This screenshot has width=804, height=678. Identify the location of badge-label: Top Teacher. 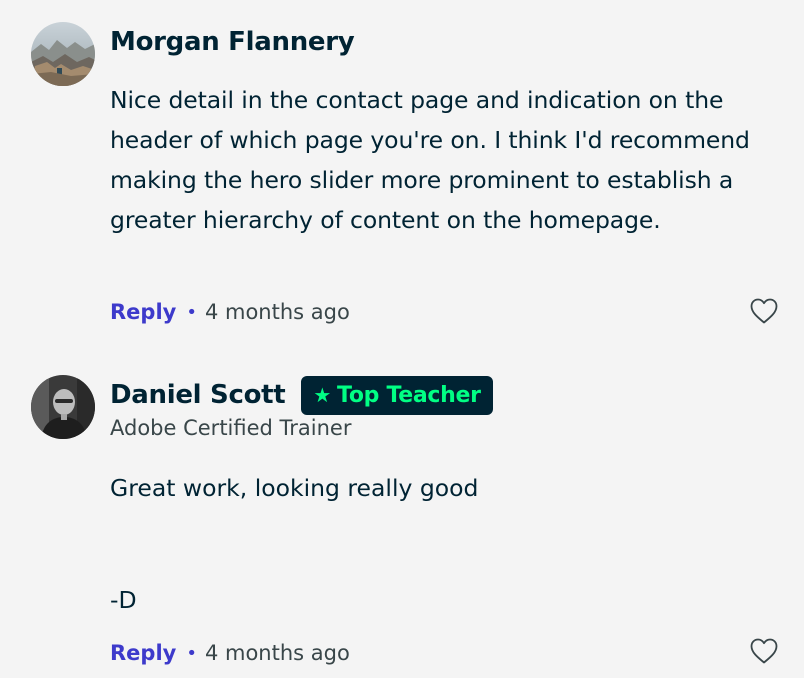
(409, 395).